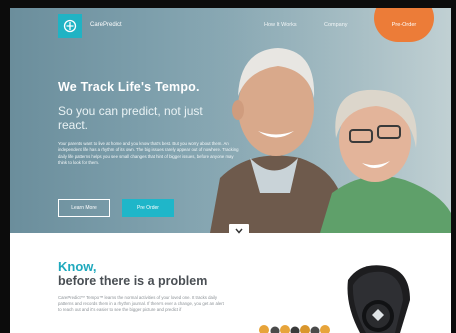  What do you see at coordinates (336, 25) in the screenshot?
I see `nav-link-company: Company` at bounding box center [336, 25].